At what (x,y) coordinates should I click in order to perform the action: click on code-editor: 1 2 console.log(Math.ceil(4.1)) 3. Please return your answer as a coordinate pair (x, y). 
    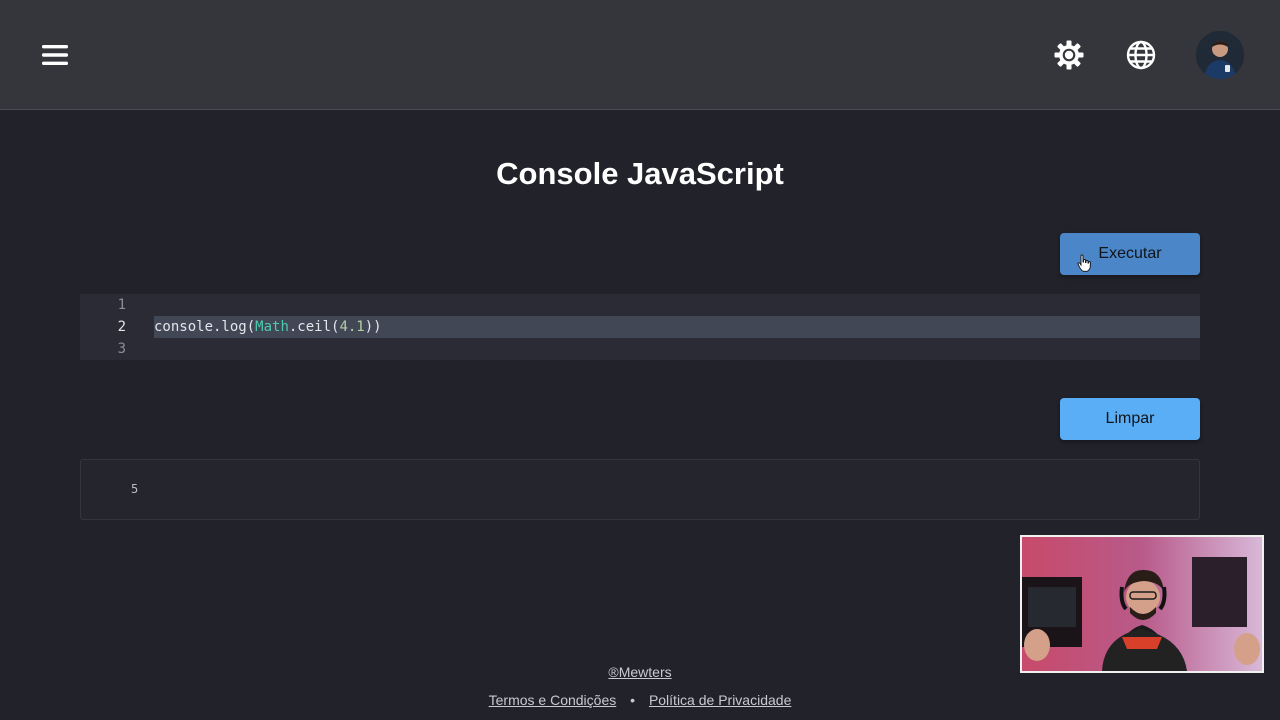
    Looking at the image, I should click on (640, 327).